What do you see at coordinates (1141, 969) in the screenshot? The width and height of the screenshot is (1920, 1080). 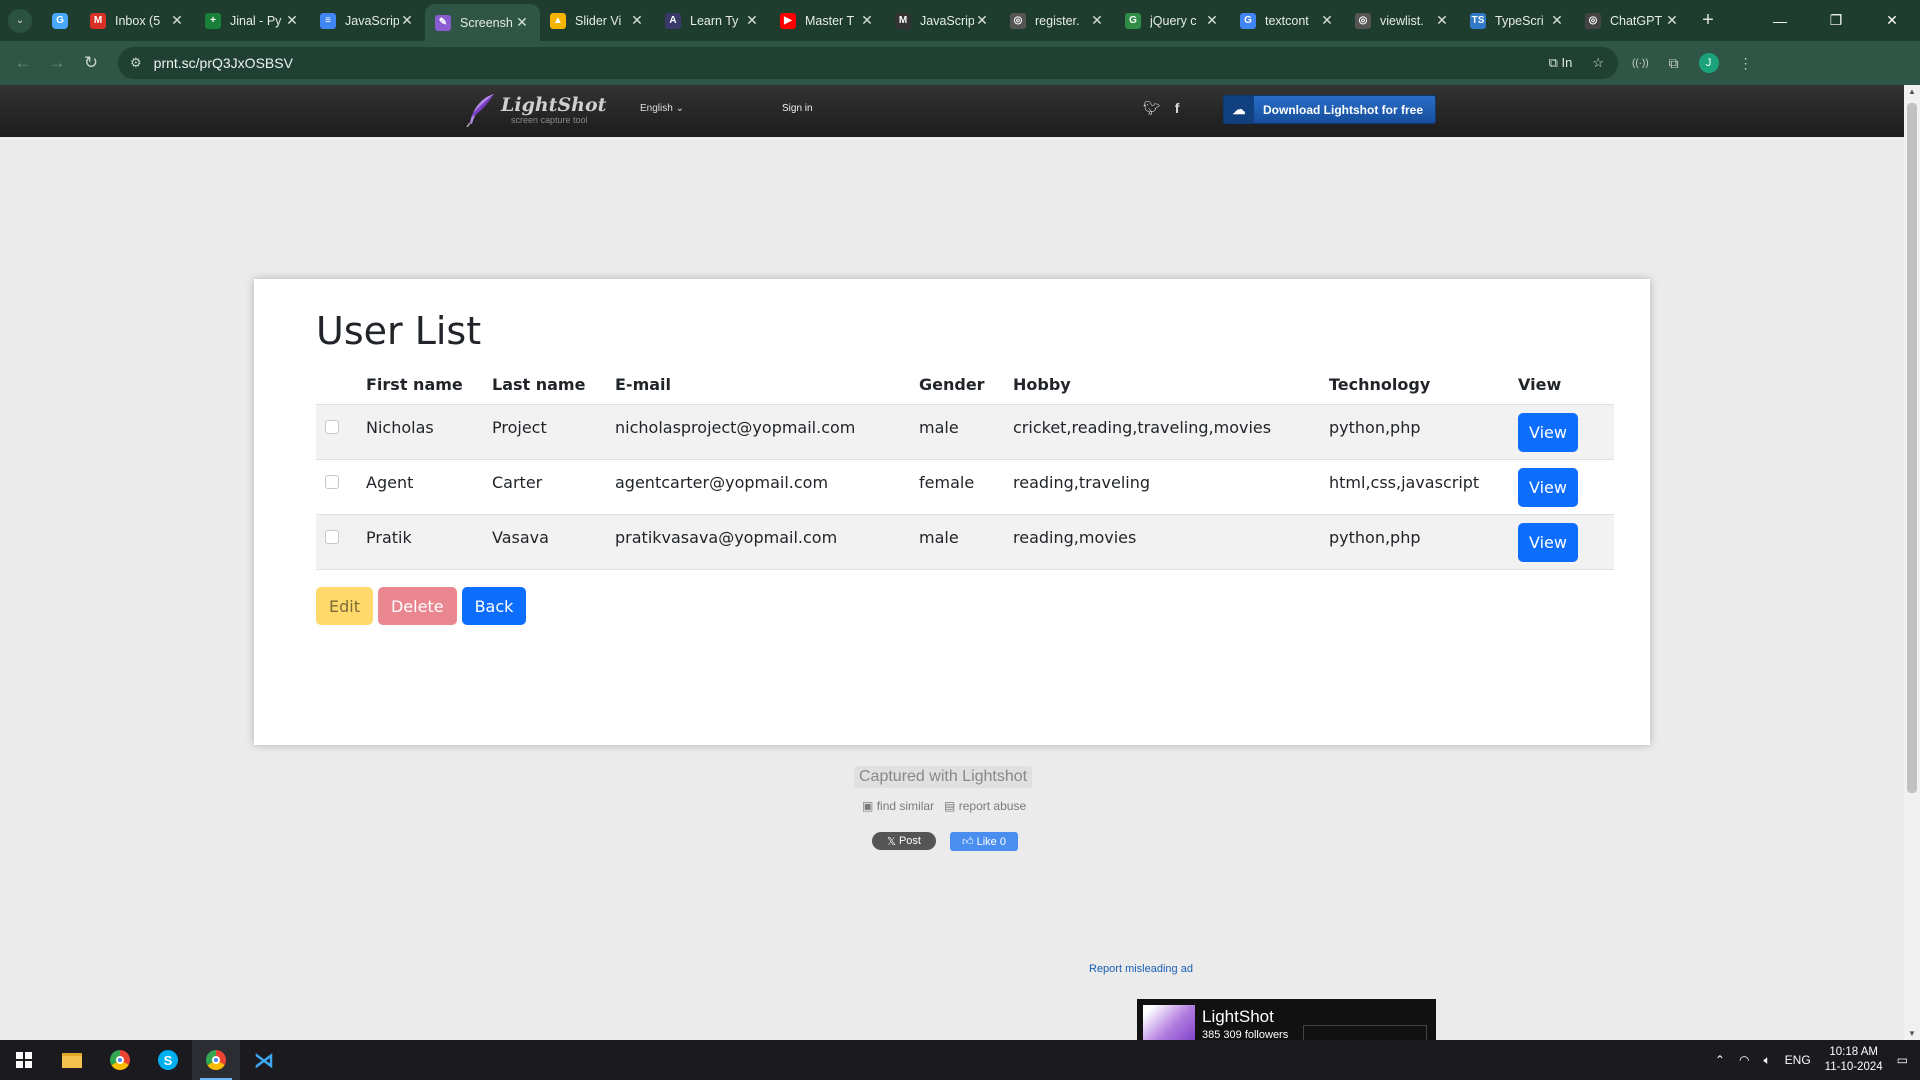 I see `report-ad-link: Report misleading ad` at bounding box center [1141, 969].